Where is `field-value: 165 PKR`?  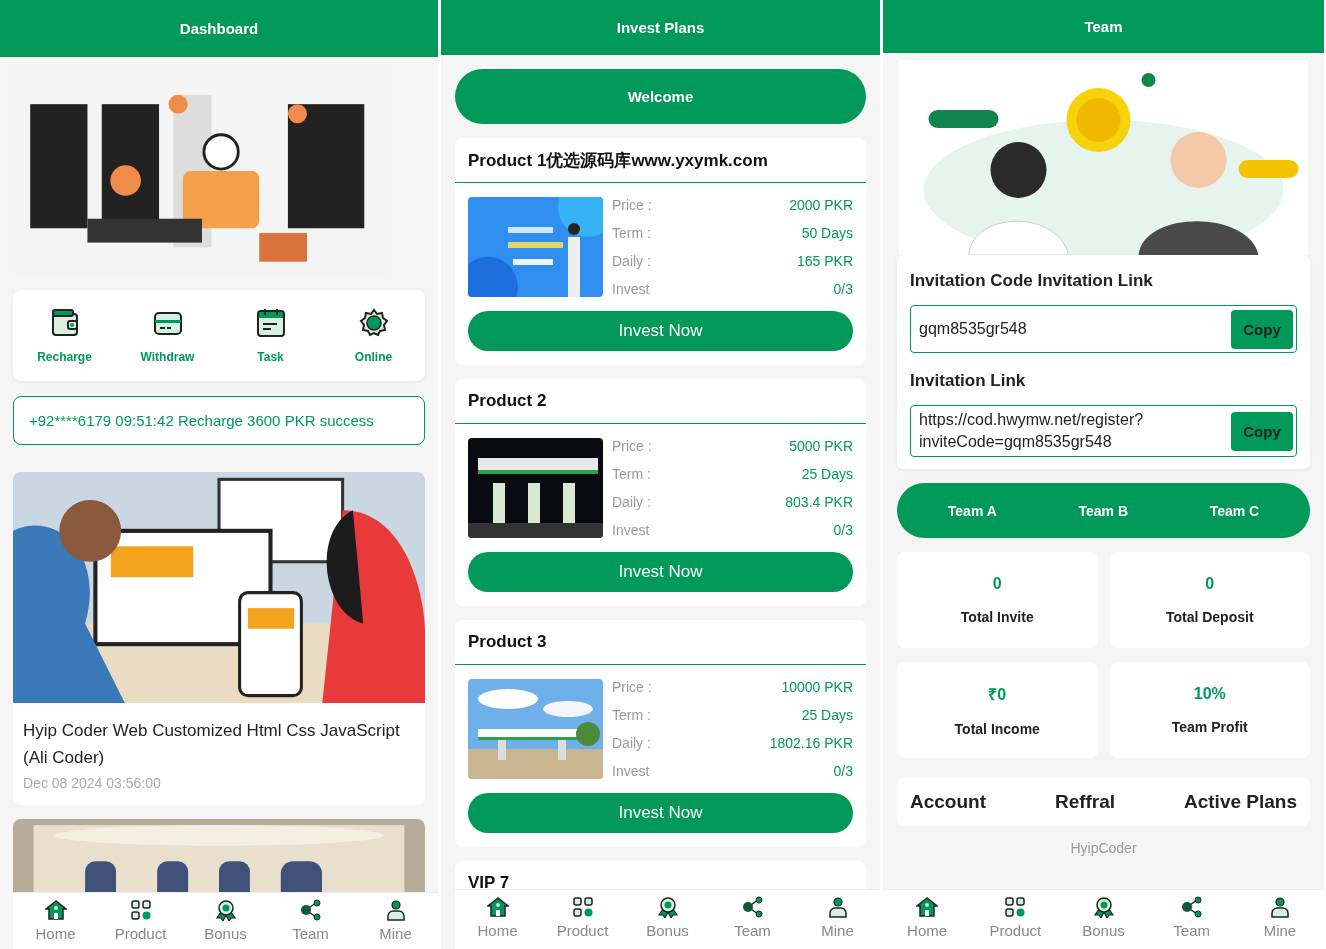 field-value: 165 PKR is located at coordinates (824, 261).